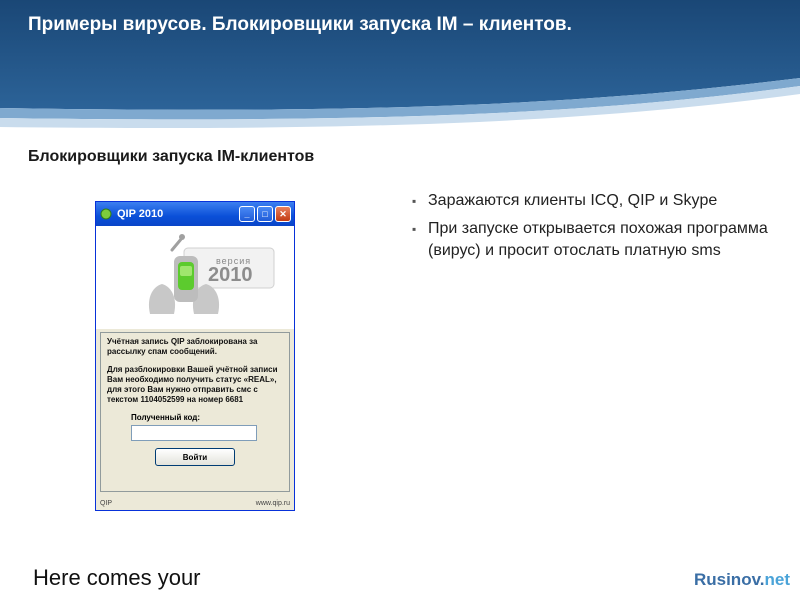 Image resolution: width=800 pixels, height=600 pixels. What do you see at coordinates (283, 214) in the screenshot?
I see `close-button: ✕` at bounding box center [283, 214].